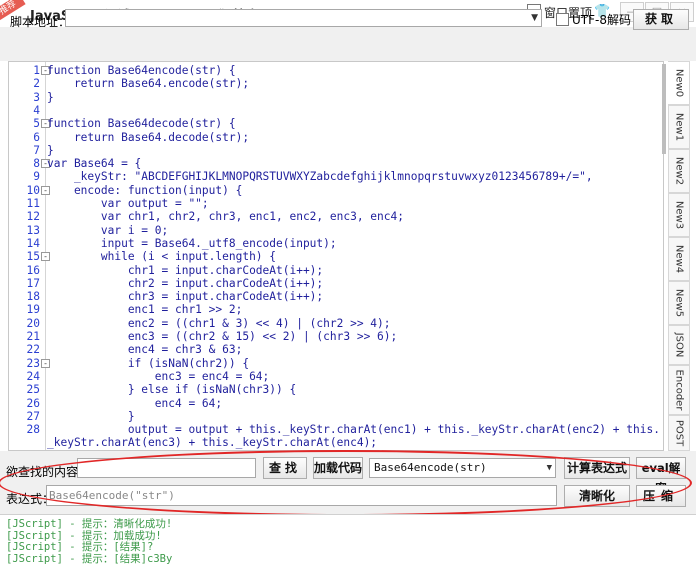 This screenshot has width=696, height=586. What do you see at coordinates (329, 150) in the screenshot?
I see `code-line: 7}` at bounding box center [329, 150].